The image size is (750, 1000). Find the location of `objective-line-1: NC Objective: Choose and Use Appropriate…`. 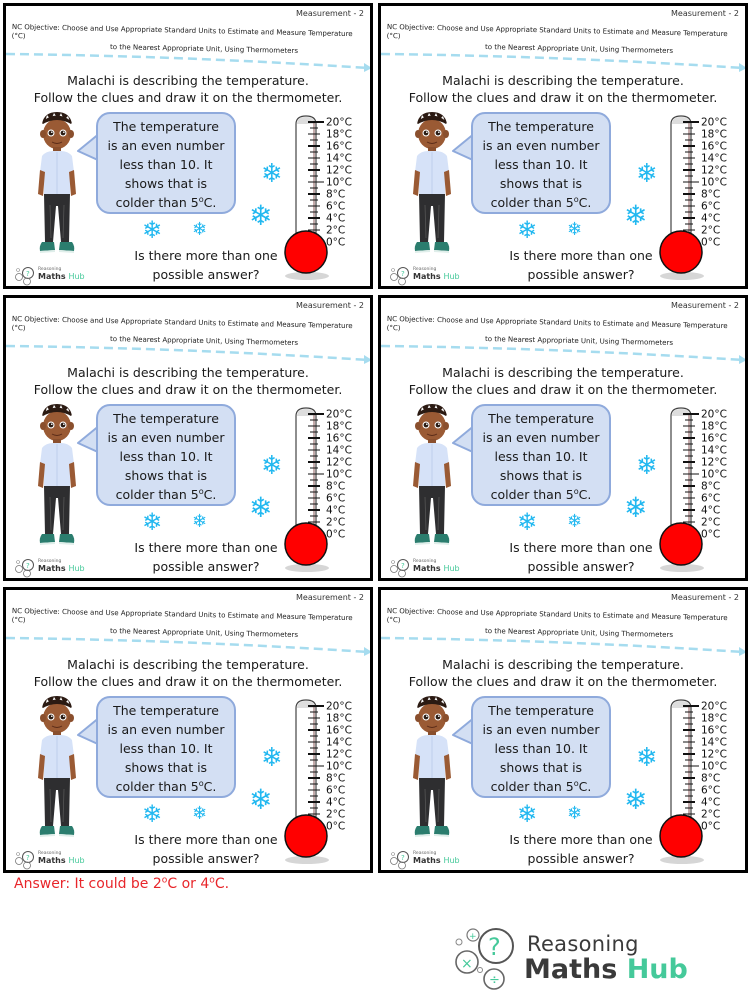

objective-line-1: NC Objective: Choose and Use Appropriate… is located at coordinates (182, 616).